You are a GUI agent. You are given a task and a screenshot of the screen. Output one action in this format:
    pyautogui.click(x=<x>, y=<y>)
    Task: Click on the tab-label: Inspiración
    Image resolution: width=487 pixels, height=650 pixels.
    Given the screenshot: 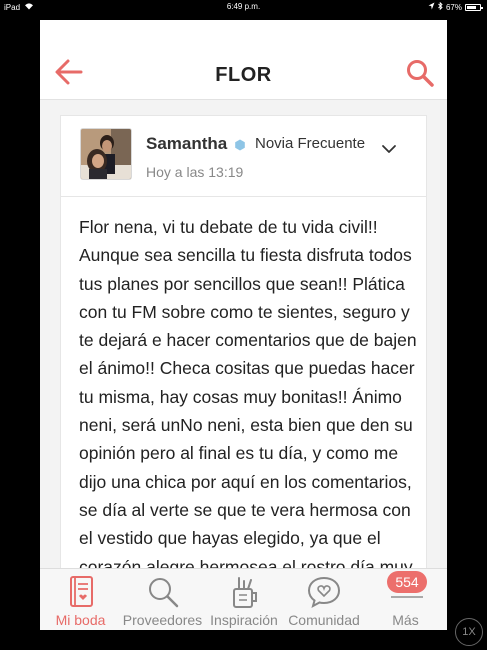 What is the action you would take?
    pyautogui.click(x=244, y=620)
    